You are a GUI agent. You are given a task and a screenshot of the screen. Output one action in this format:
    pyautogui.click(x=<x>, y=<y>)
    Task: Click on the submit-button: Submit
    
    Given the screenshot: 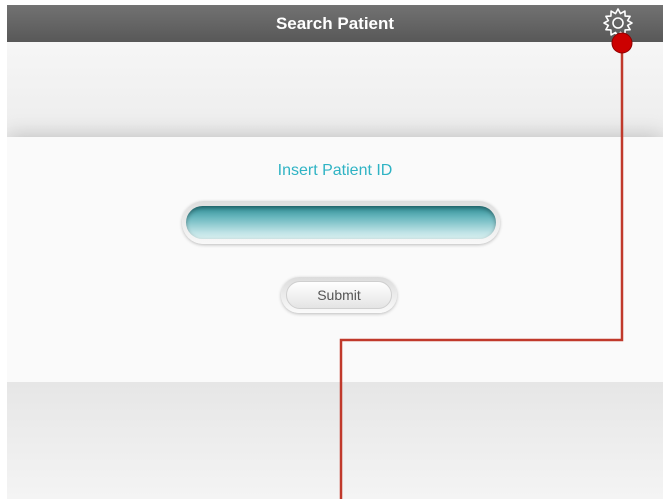 What is the action you would take?
    pyautogui.click(x=339, y=295)
    